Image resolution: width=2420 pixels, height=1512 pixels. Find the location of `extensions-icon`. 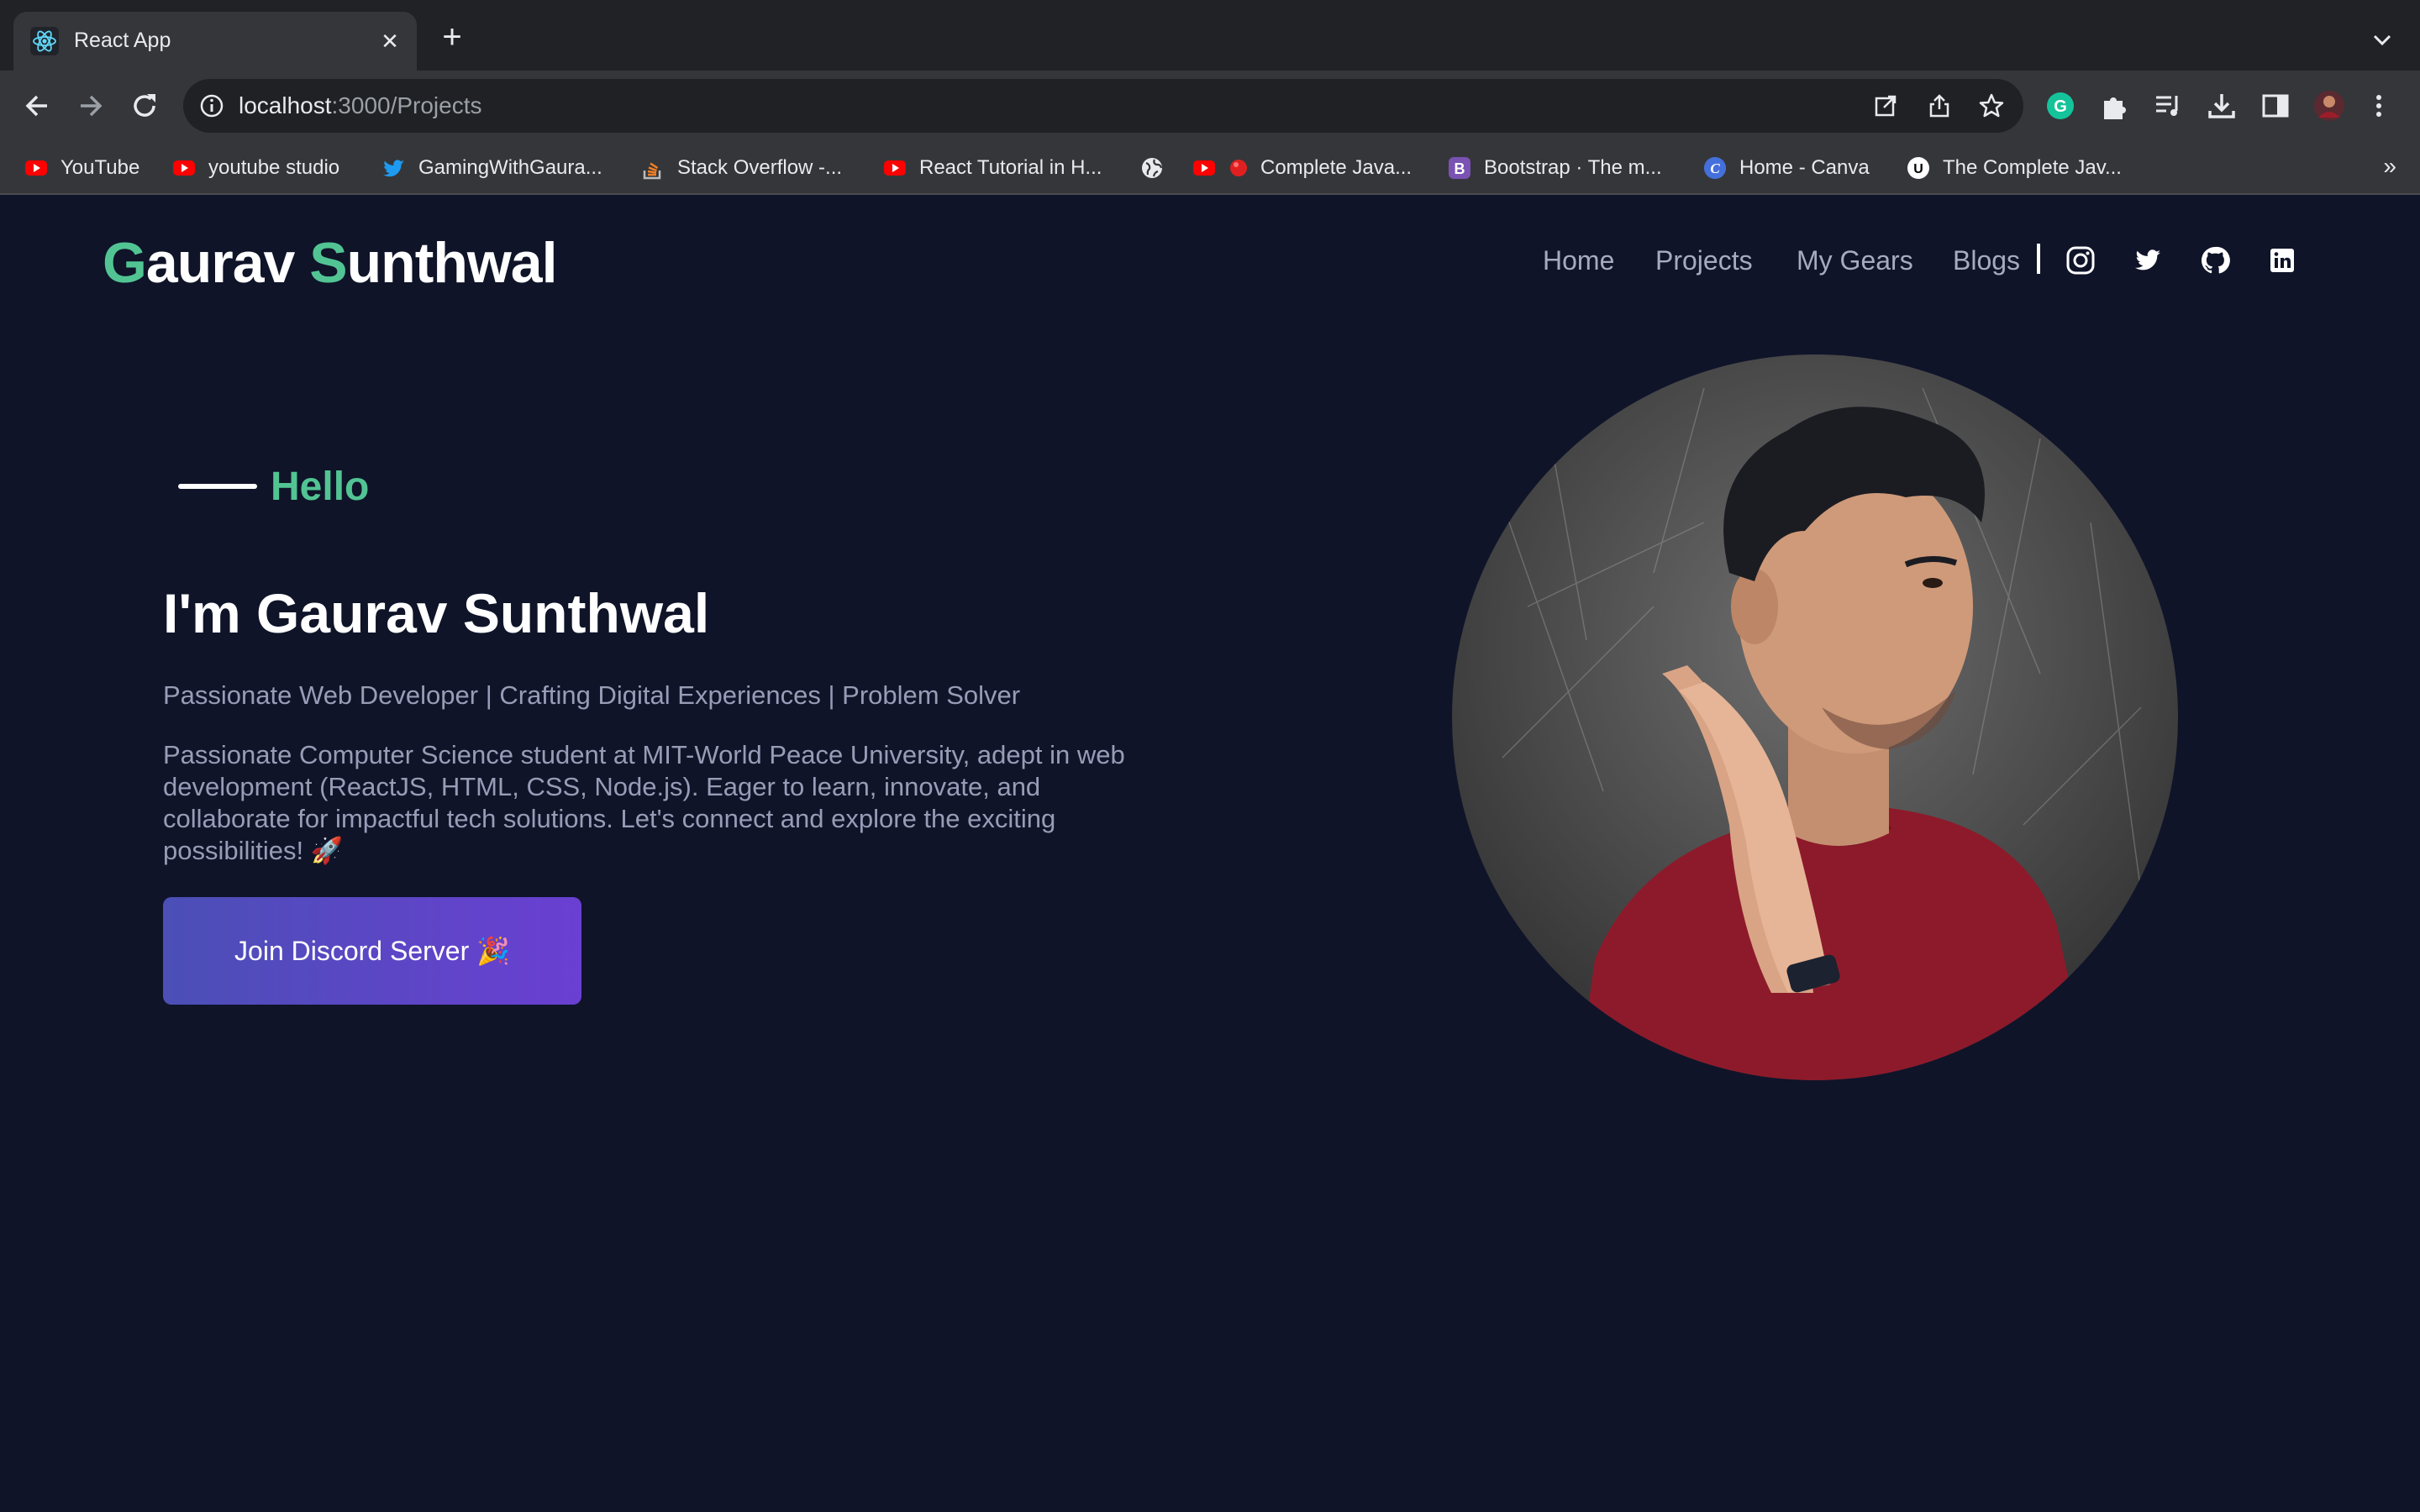

extensions-icon is located at coordinates (2114, 106).